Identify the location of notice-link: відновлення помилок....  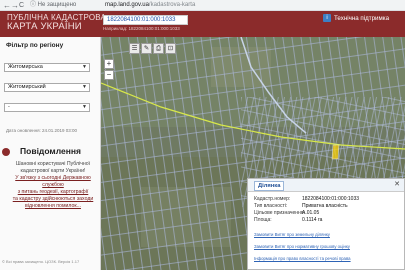
(53, 206).